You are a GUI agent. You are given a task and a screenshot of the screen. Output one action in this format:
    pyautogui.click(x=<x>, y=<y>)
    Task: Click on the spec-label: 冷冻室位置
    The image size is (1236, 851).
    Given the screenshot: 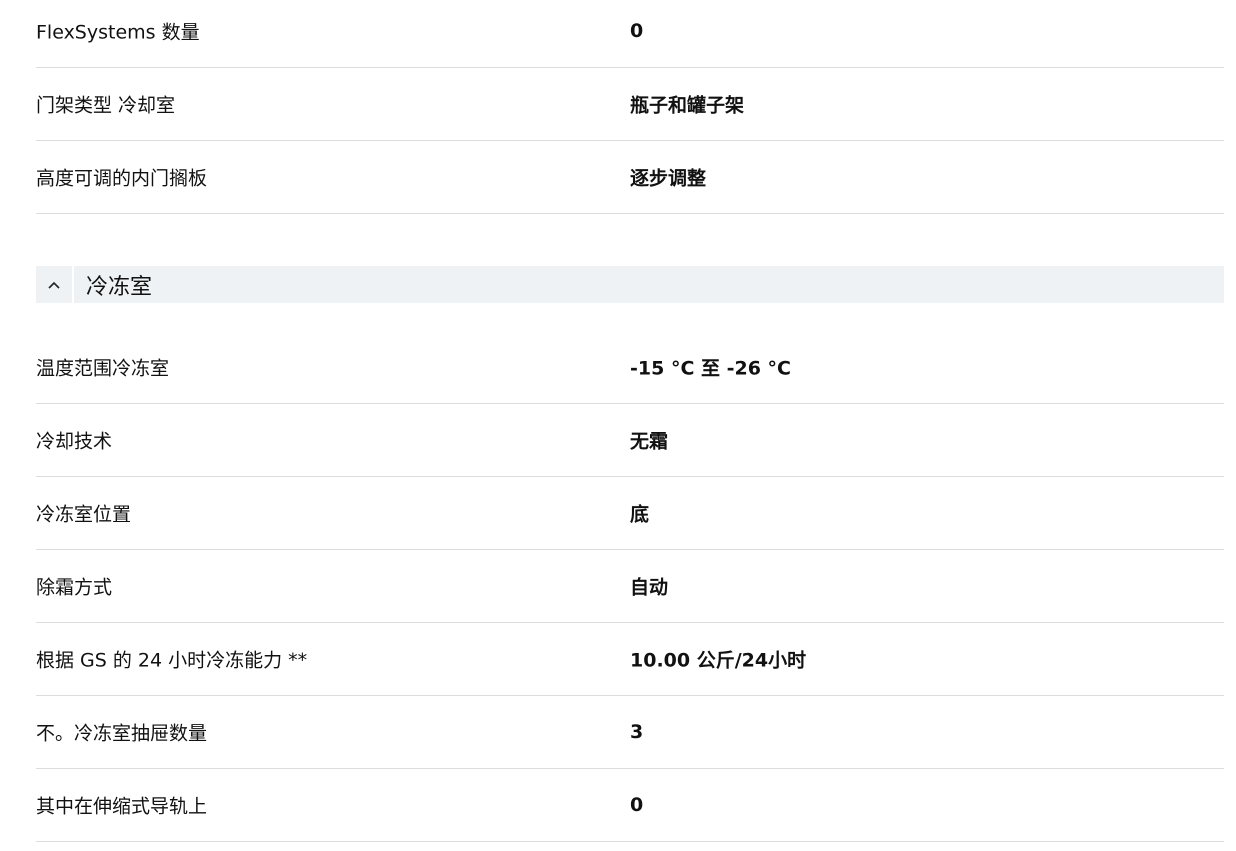 What is the action you would take?
    pyautogui.click(x=84, y=514)
    